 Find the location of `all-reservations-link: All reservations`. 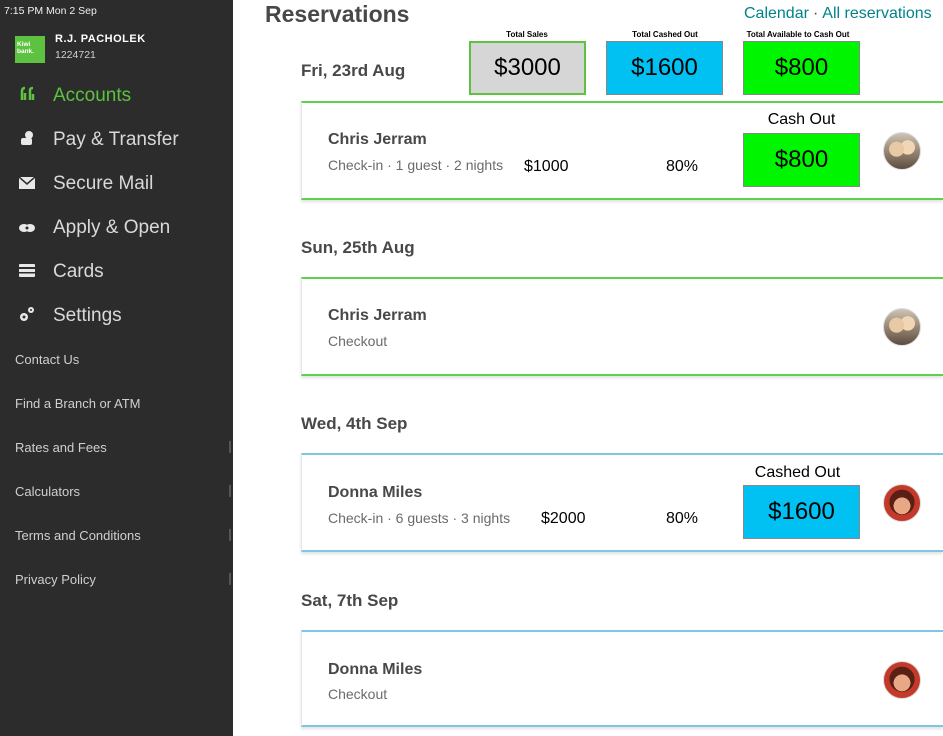

all-reservations-link: All reservations is located at coordinates (876, 13).